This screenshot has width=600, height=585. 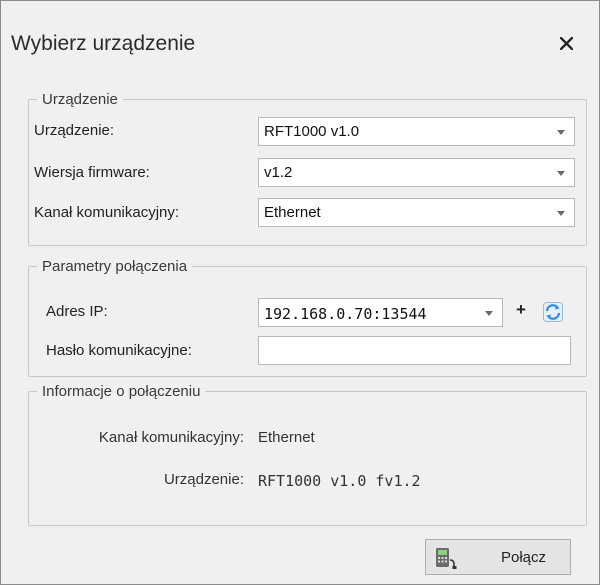 I want to click on connect-button-label: Połącz, so click(x=524, y=557).